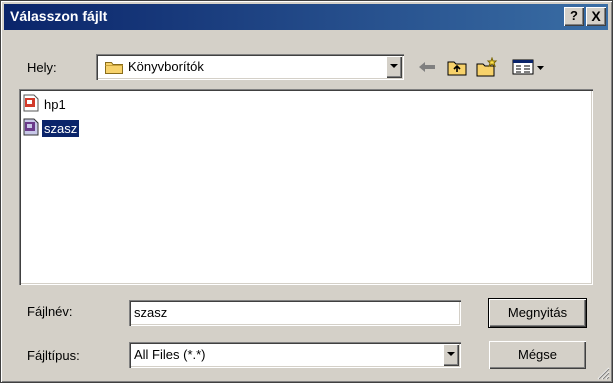  I want to click on filename-input: szasz, so click(295, 313).